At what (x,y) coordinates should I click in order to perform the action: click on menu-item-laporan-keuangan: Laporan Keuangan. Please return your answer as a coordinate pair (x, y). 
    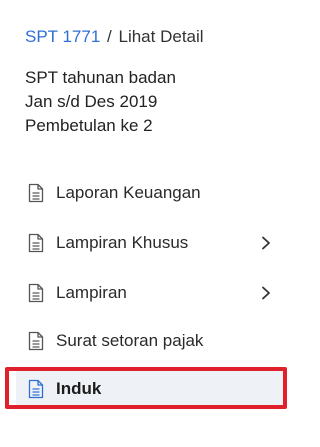
    Looking at the image, I should click on (150, 193).